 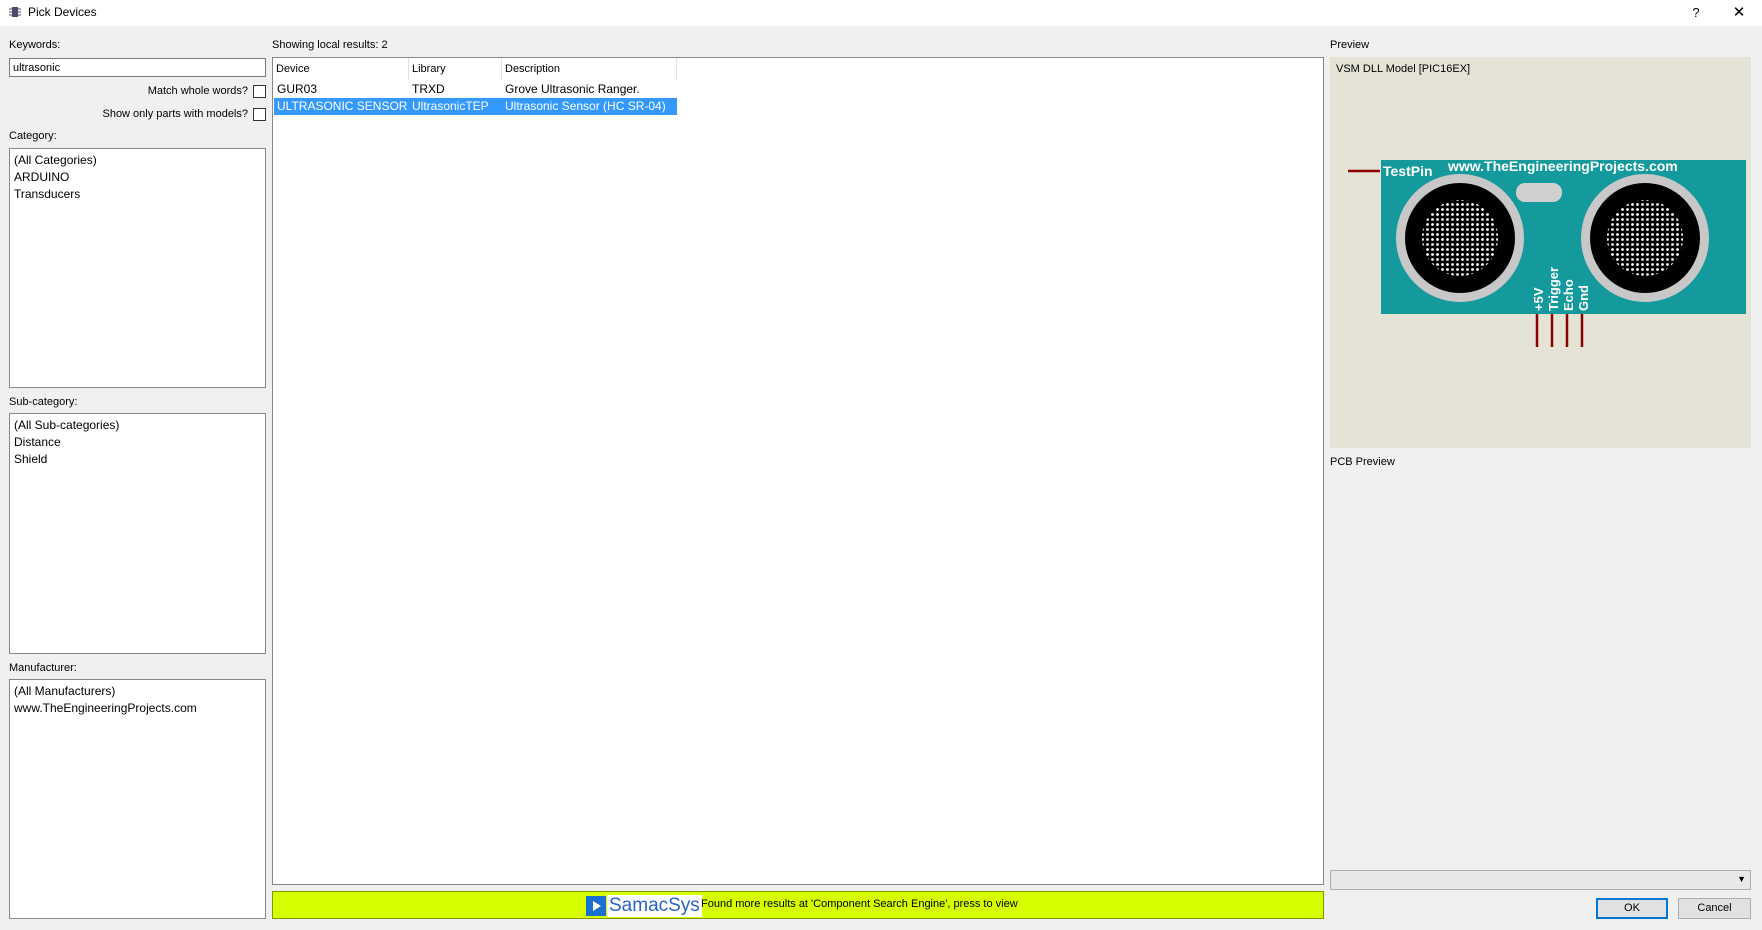 What do you see at coordinates (137, 160) in the screenshot?
I see `list-item: (All Categories)` at bounding box center [137, 160].